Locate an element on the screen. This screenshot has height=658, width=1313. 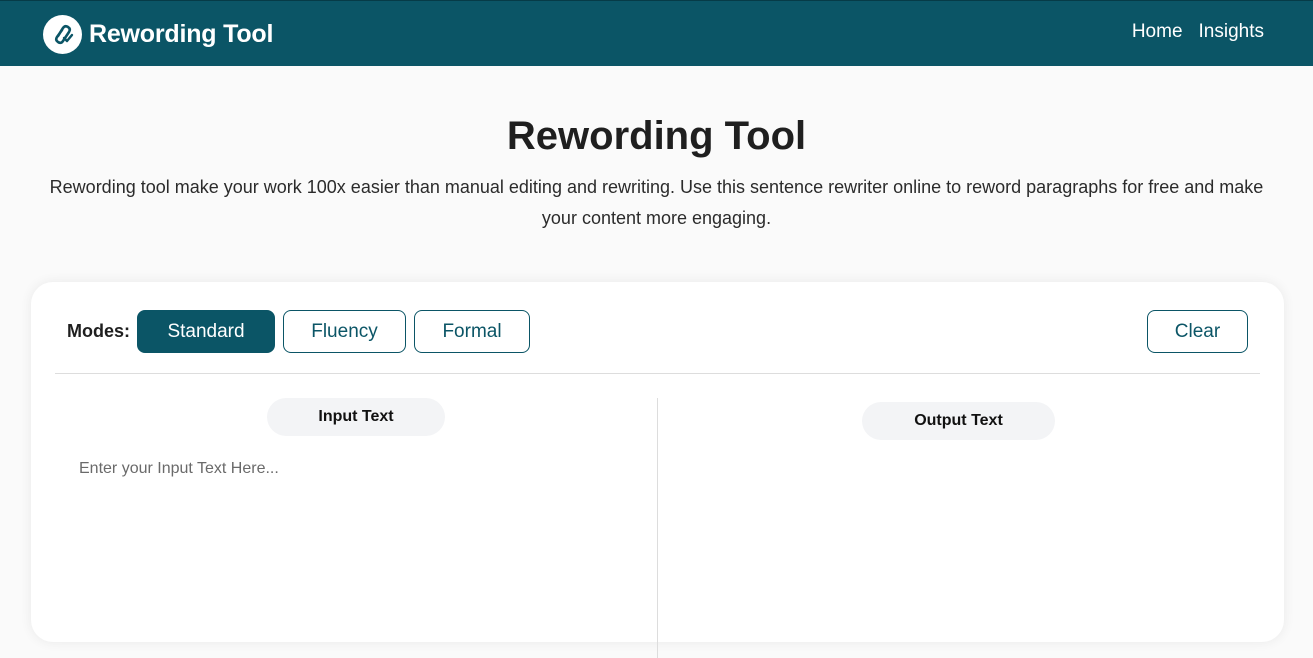
brand-home-link: Rewording Tool is located at coordinates (158, 34).